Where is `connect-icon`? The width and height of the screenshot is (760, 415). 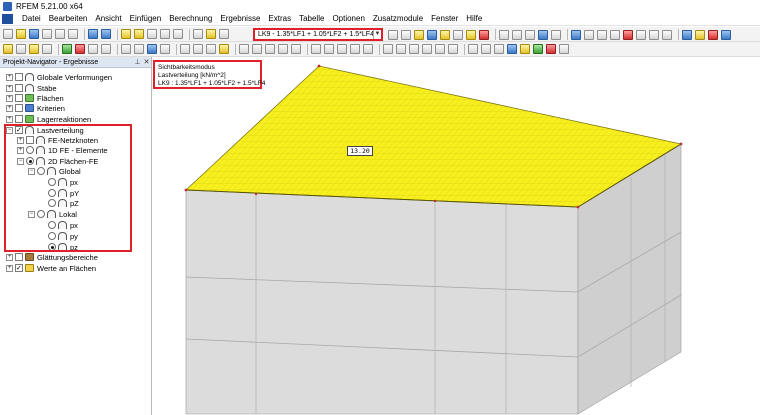 connect-icon is located at coordinates (329, 49).